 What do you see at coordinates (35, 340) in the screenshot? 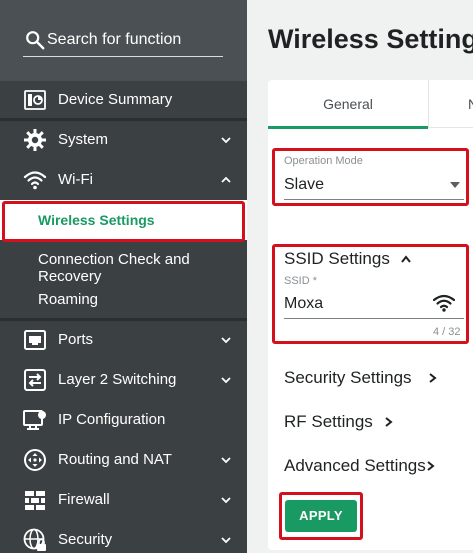
I see `ethernet-port-icon` at bounding box center [35, 340].